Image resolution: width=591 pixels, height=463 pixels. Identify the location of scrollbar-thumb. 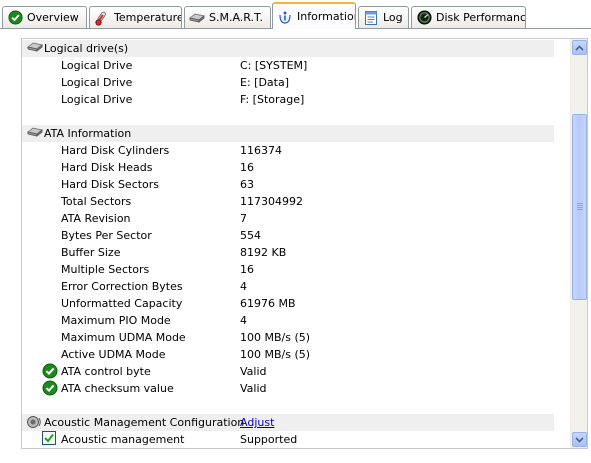
(579, 207).